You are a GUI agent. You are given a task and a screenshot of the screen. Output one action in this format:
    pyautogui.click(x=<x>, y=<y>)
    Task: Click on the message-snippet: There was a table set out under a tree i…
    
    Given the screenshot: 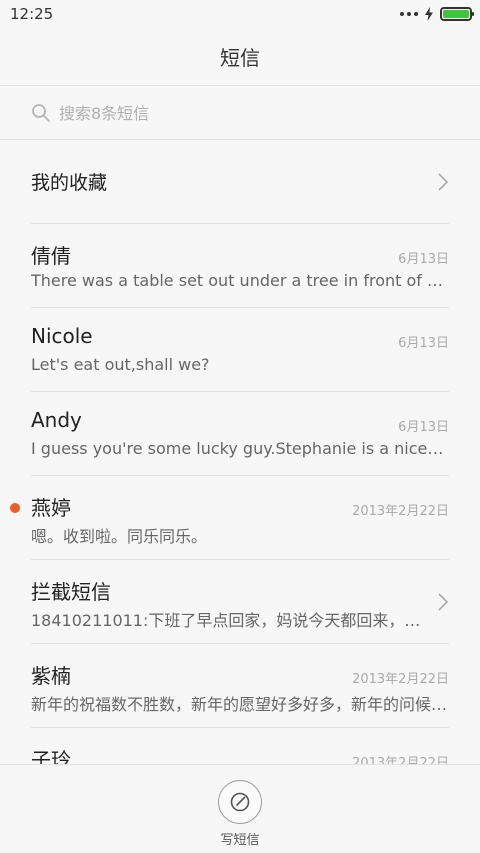 What is the action you would take?
    pyautogui.click(x=239, y=280)
    